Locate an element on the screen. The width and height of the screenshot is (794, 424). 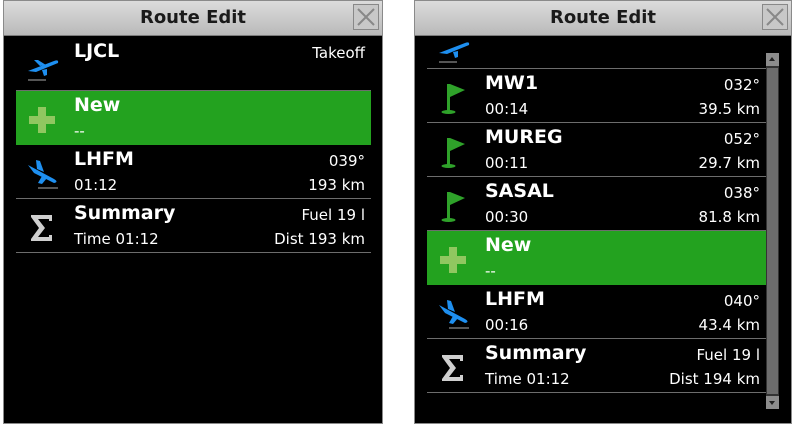
row-distance: 81.8 km is located at coordinates (729, 217).